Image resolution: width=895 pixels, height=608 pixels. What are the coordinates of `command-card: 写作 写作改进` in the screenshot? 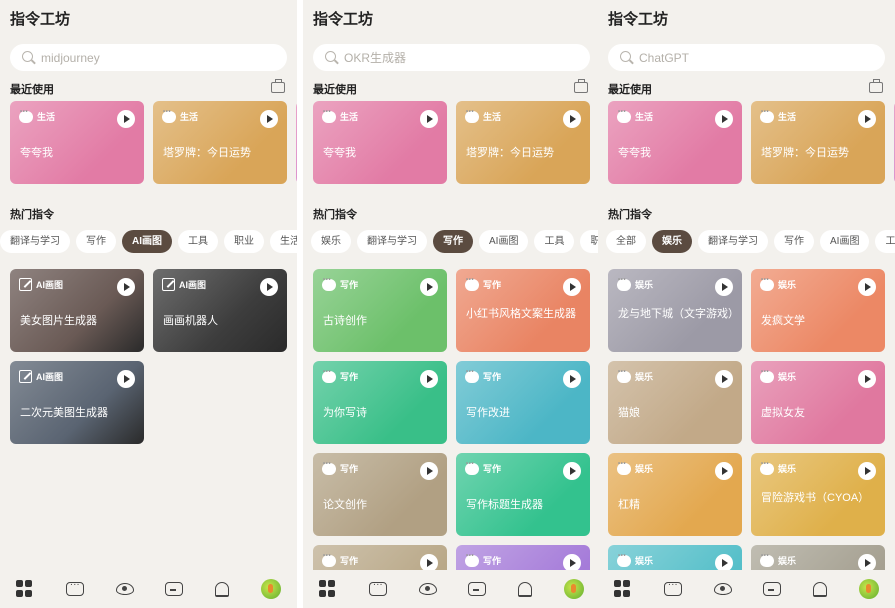 It's located at (523, 402).